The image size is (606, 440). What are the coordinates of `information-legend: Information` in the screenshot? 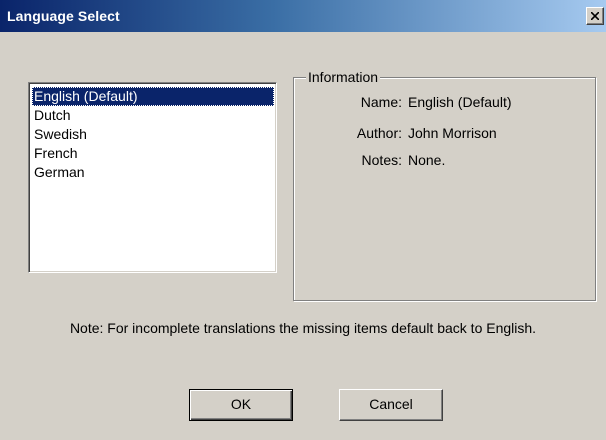 It's located at (343, 77).